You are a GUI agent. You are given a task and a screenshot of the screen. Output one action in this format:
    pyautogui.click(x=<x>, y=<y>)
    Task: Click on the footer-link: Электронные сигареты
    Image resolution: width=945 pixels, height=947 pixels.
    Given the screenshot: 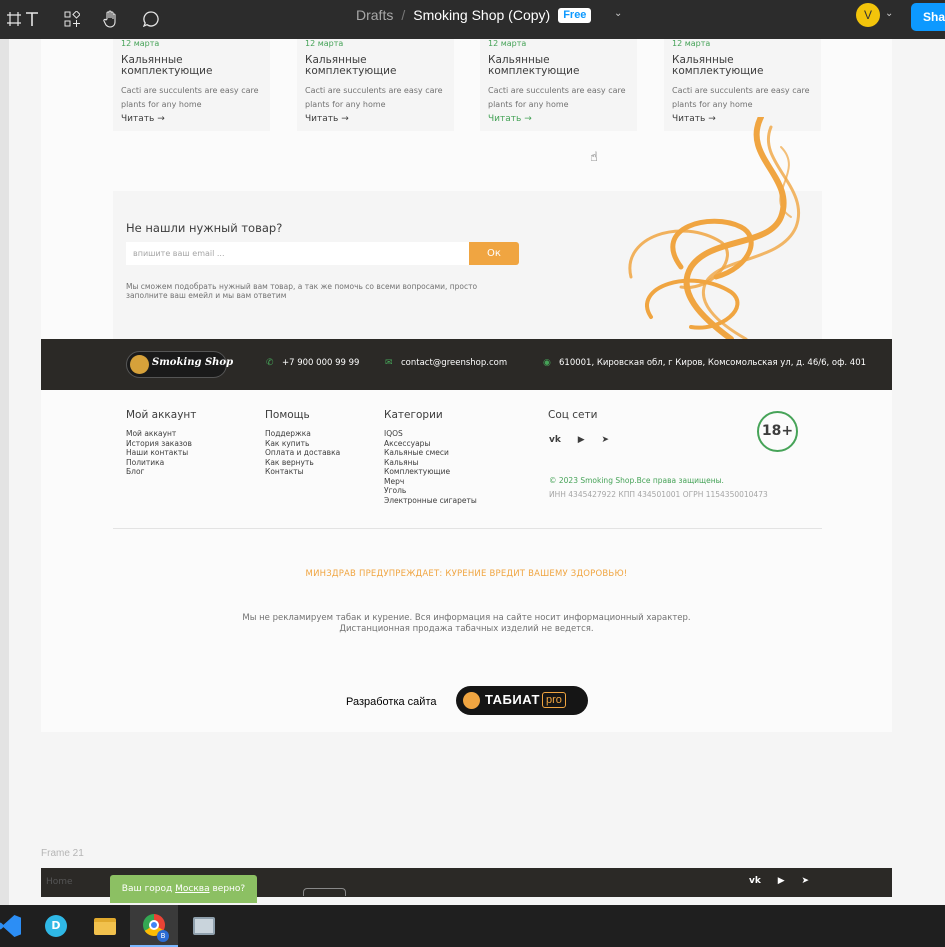 What is the action you would take?
    pyautogui.click(x=430, y=501)
    